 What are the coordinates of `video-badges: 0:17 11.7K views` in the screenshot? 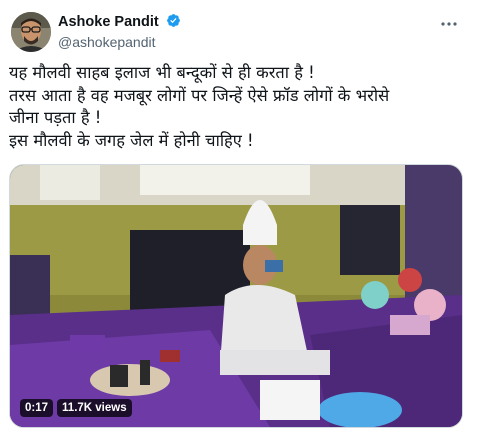 It's located at (76, 408).